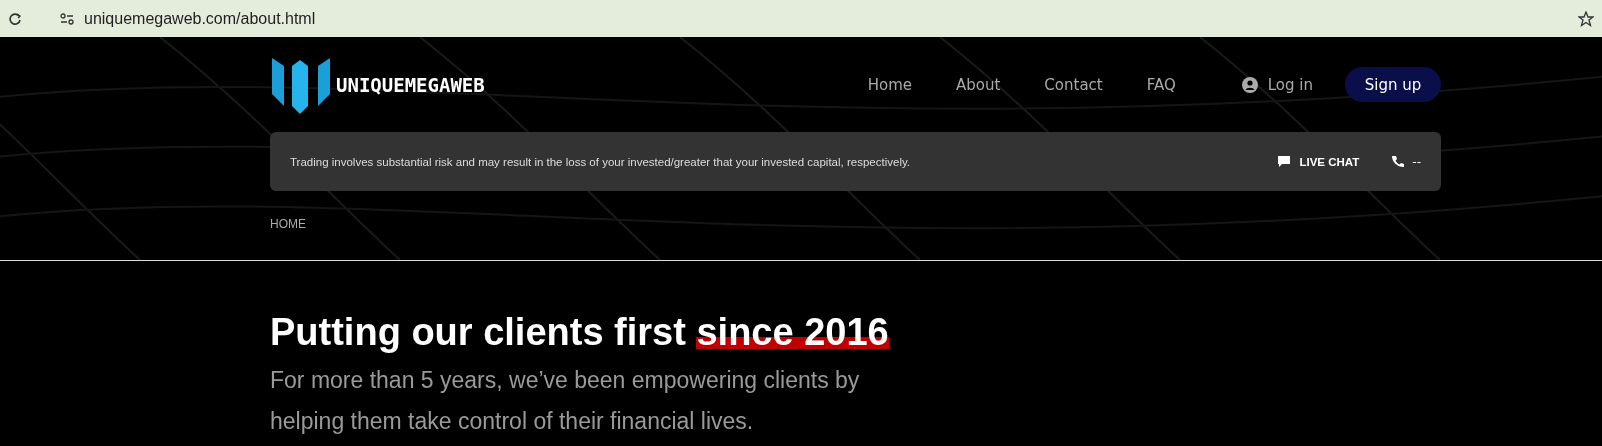  I want to click on risk-notice-text: Trading involves substantial risk and may result in the loss of your invested/greater that your invested capital, respectively., so click(600, 161).